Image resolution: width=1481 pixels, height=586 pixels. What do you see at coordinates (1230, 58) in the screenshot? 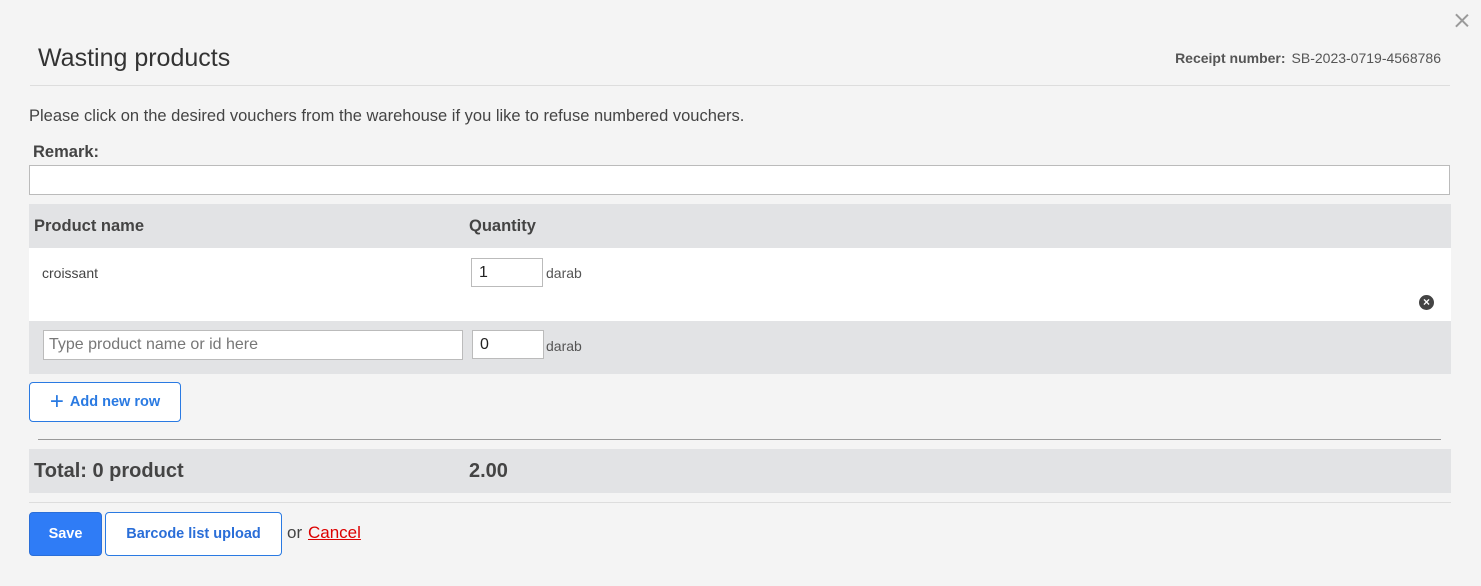
I see `receipt-label: Receipt number:` at bounding box center [1230, 58].